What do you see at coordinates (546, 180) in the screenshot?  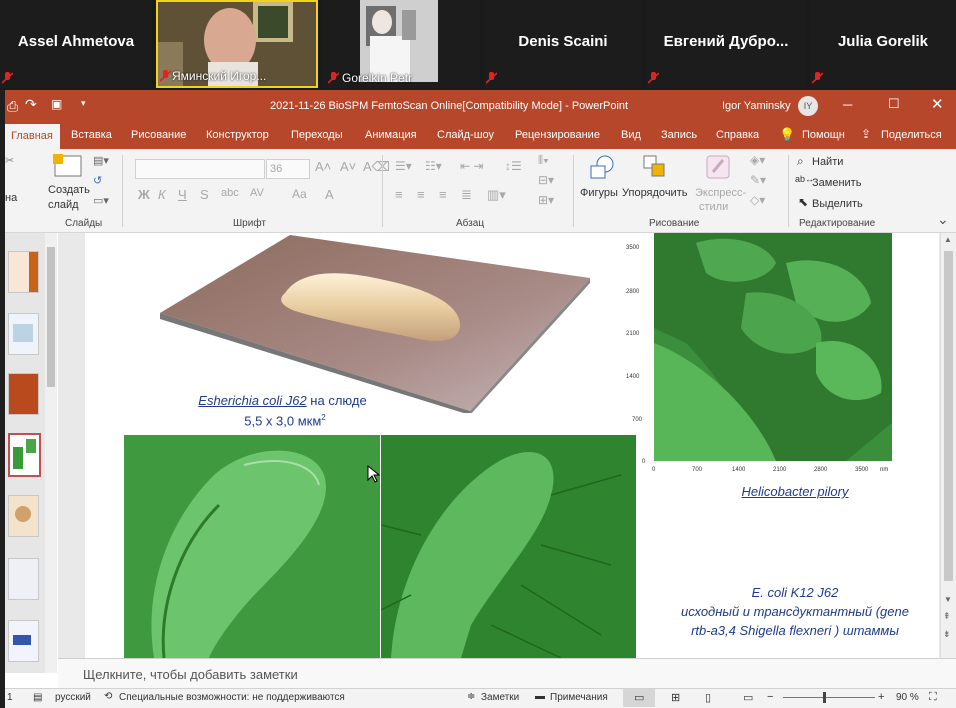 I see `align-text-icon: ⊟▾` at bounding box center [546, 180].